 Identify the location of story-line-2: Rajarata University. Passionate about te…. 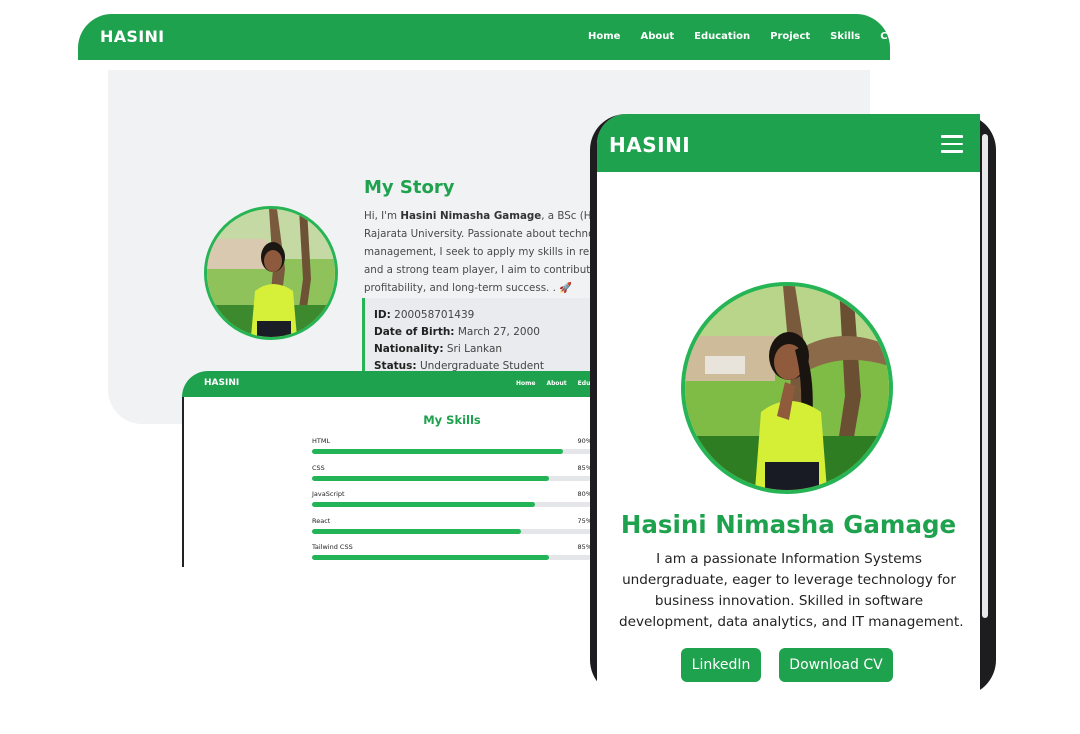
(490, 234).